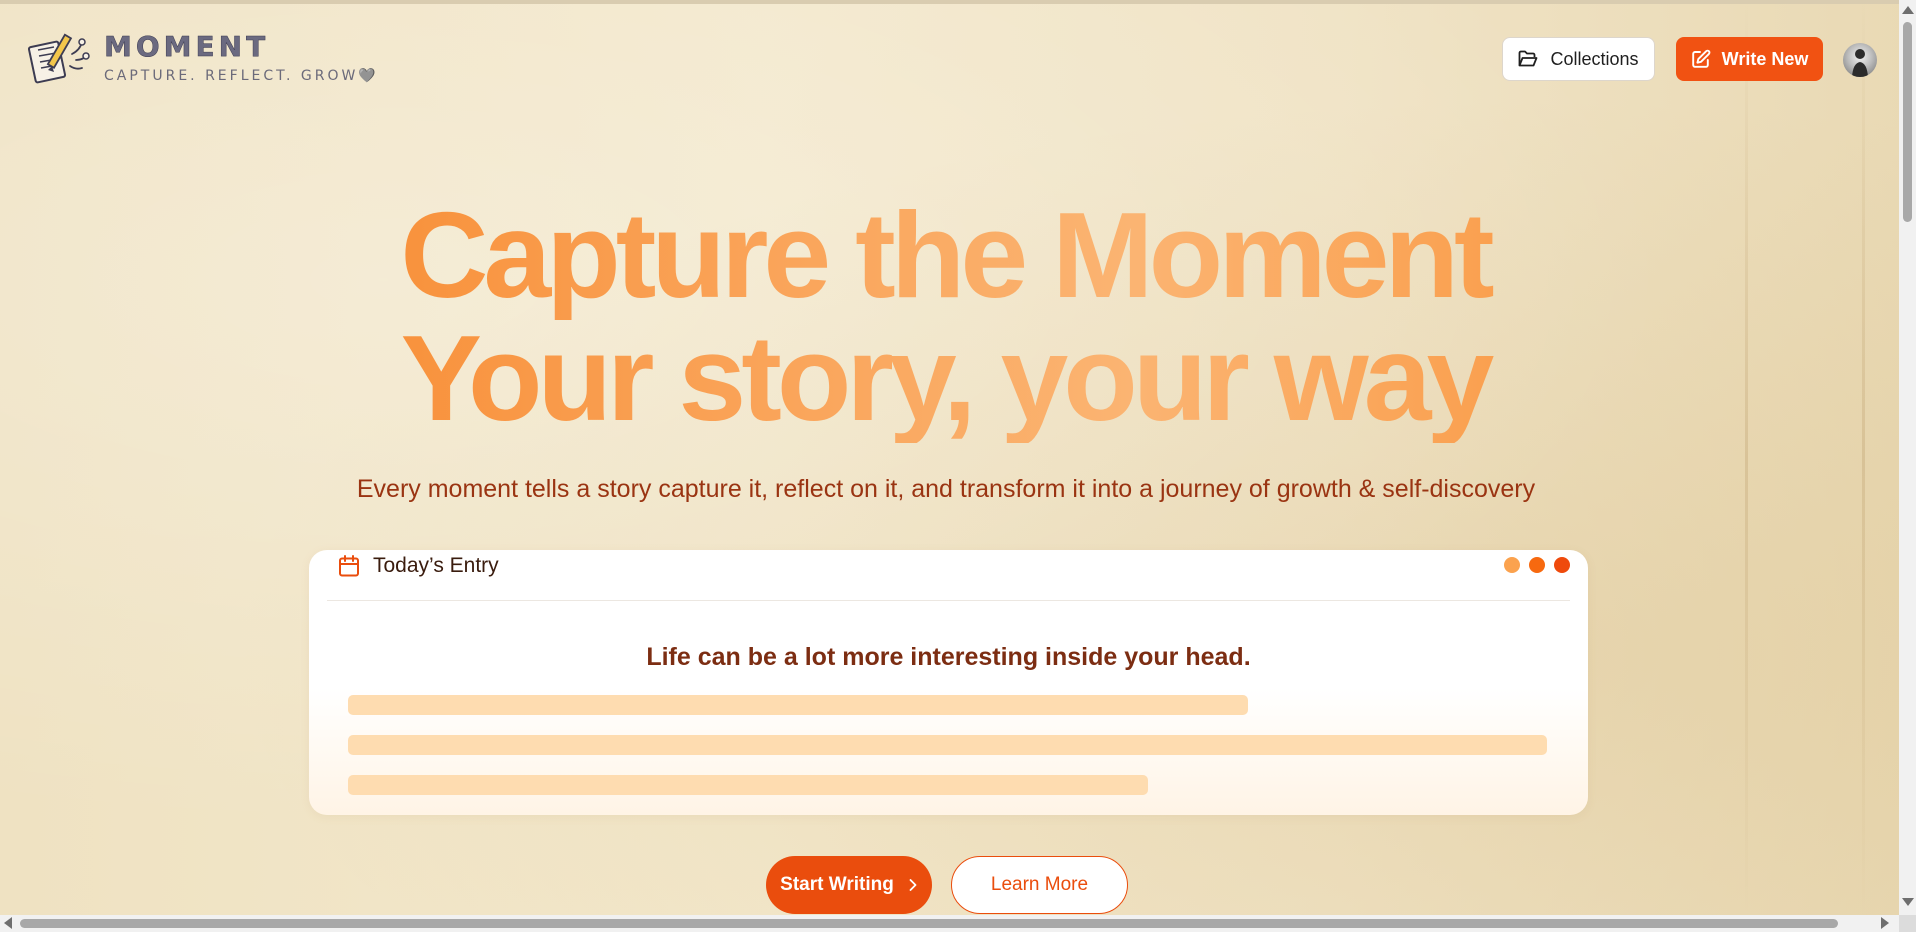 The image size is (1916, 932). Describe the element at coordinates (1562, 565) in the screenshot. I see `dot-dark` at that location.